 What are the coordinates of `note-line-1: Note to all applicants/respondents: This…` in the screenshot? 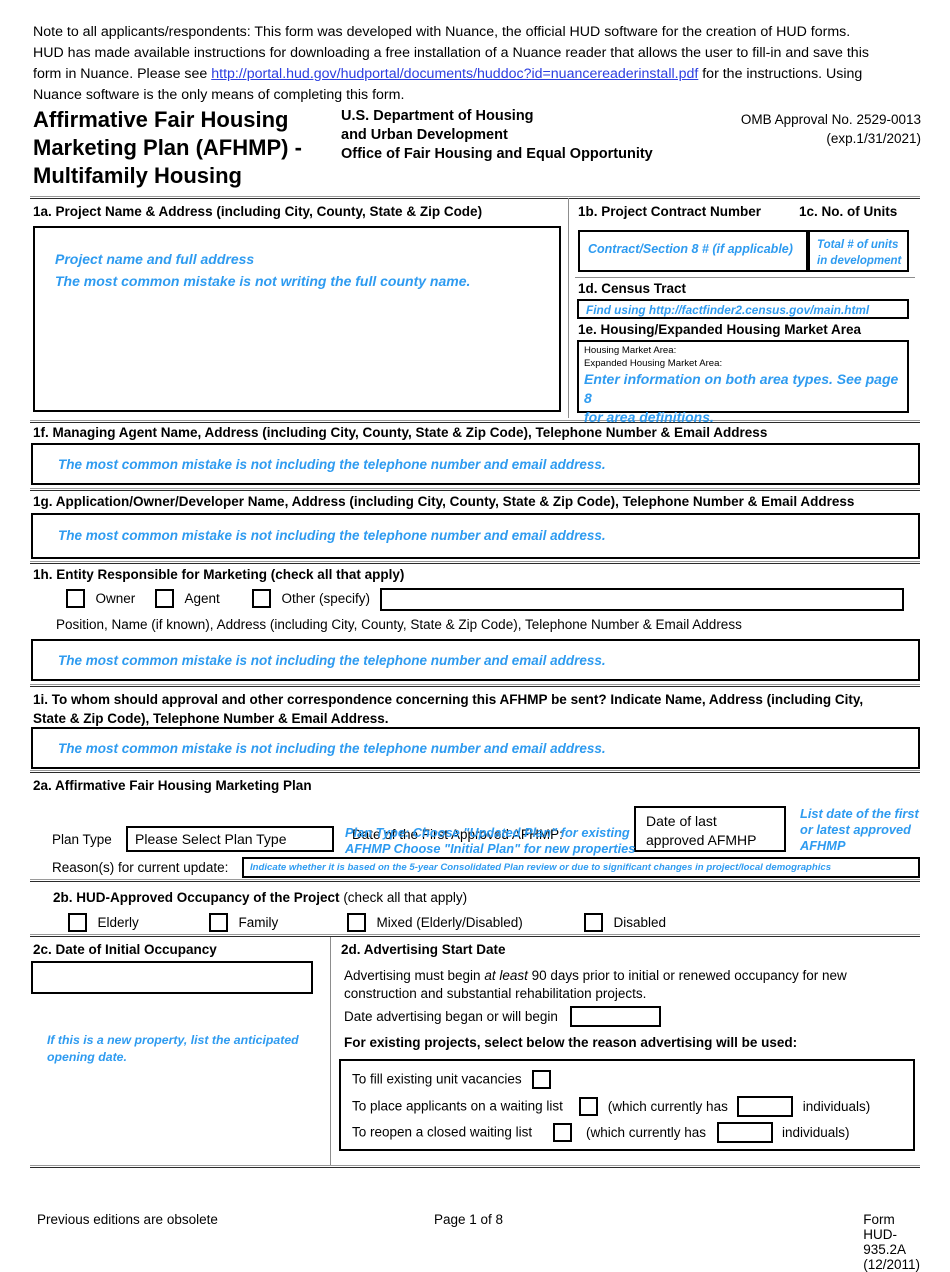 It's located at (442, 32).